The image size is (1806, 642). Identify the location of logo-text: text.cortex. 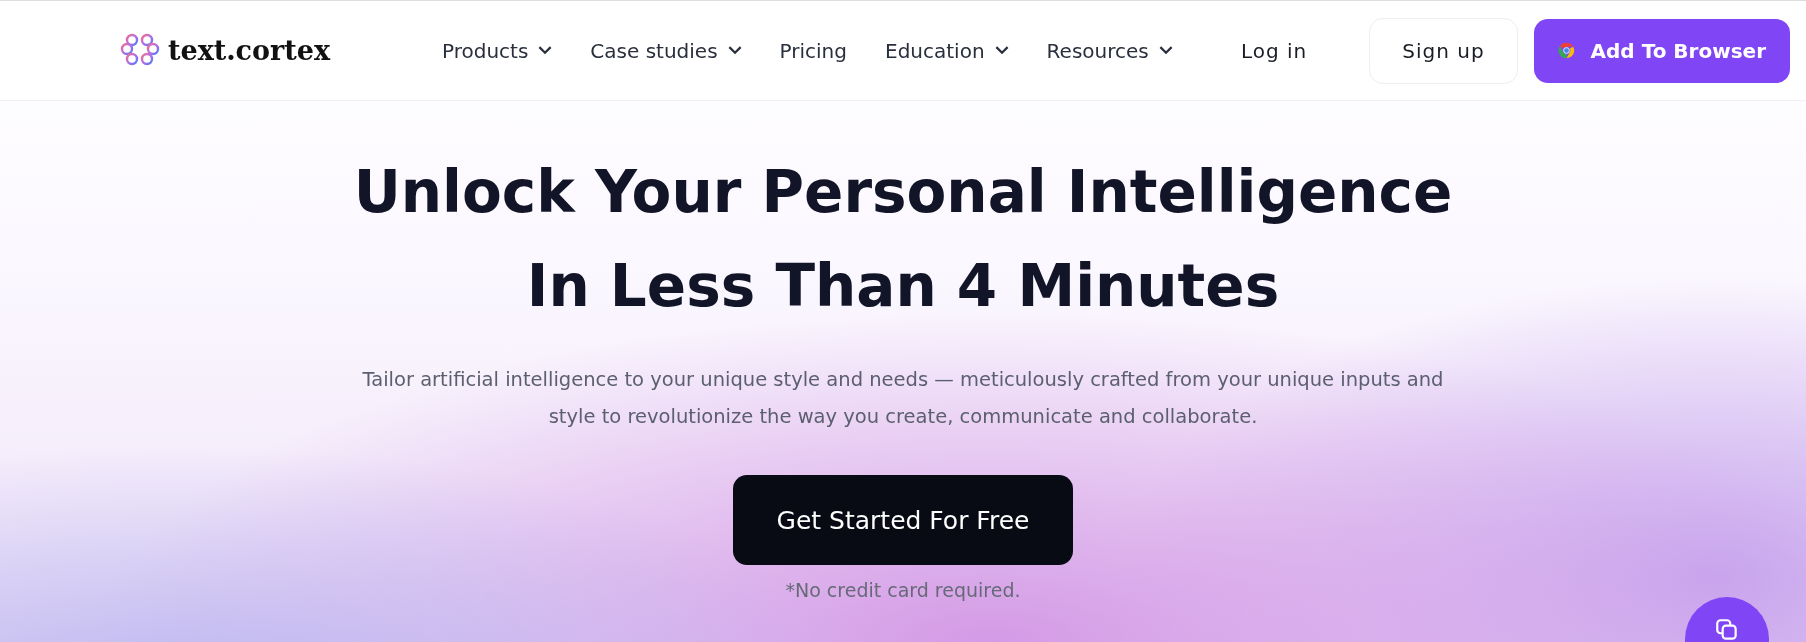
(249, 50).